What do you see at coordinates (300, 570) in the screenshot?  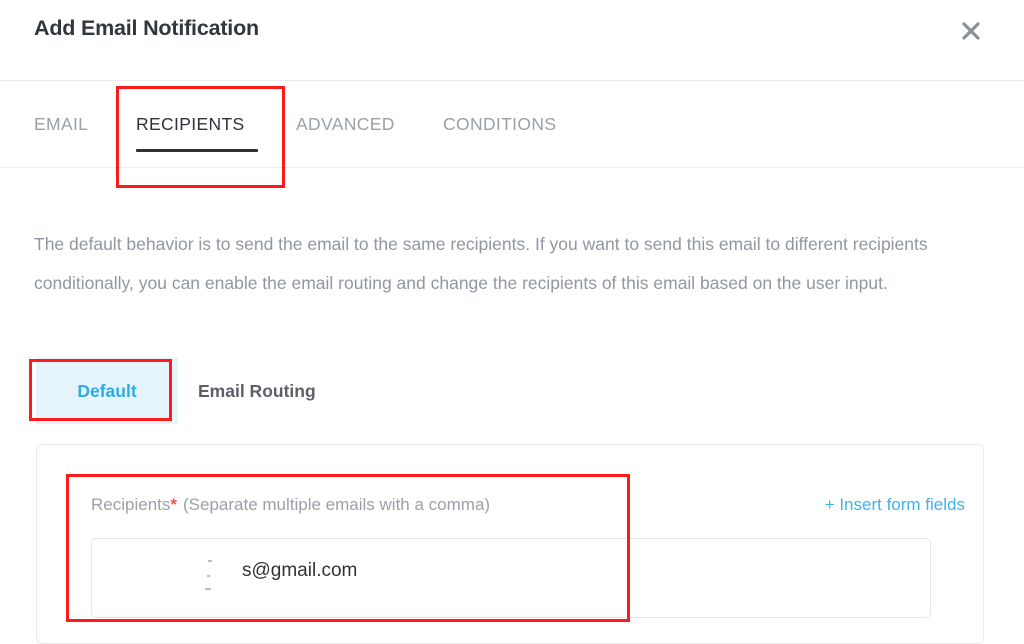 I see `recipients-input-value: s@gmail.com` at bounding box center [300, 570].